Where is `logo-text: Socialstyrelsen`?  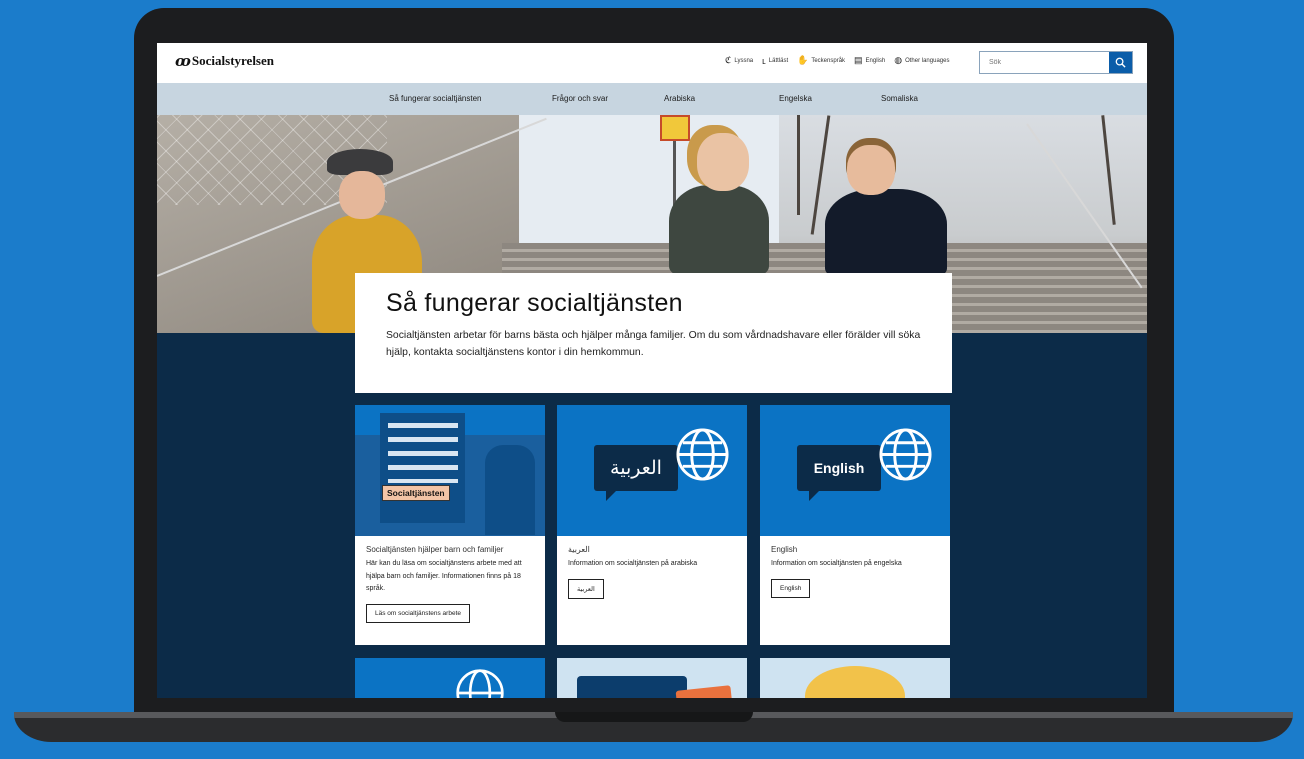
logo-text: Socialstyrelsen is located at coordinates (232, 60).